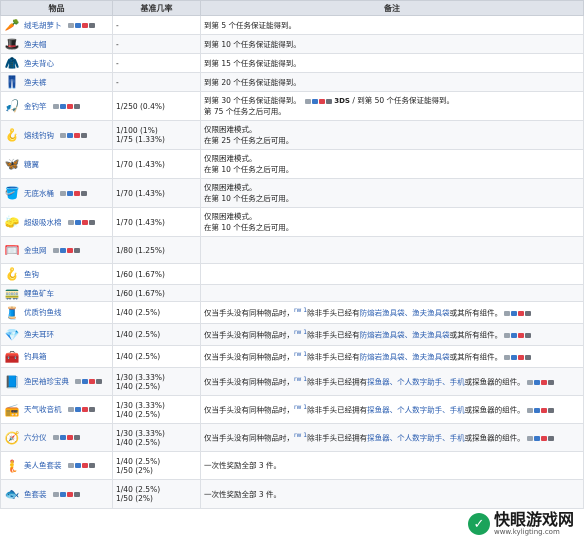 The width and height of the screenshot is (584, 542). Describe the element at coordinates (156, 250) in the screenshot. I see `rate-cell: 1/80 (1.25%)` at that location.